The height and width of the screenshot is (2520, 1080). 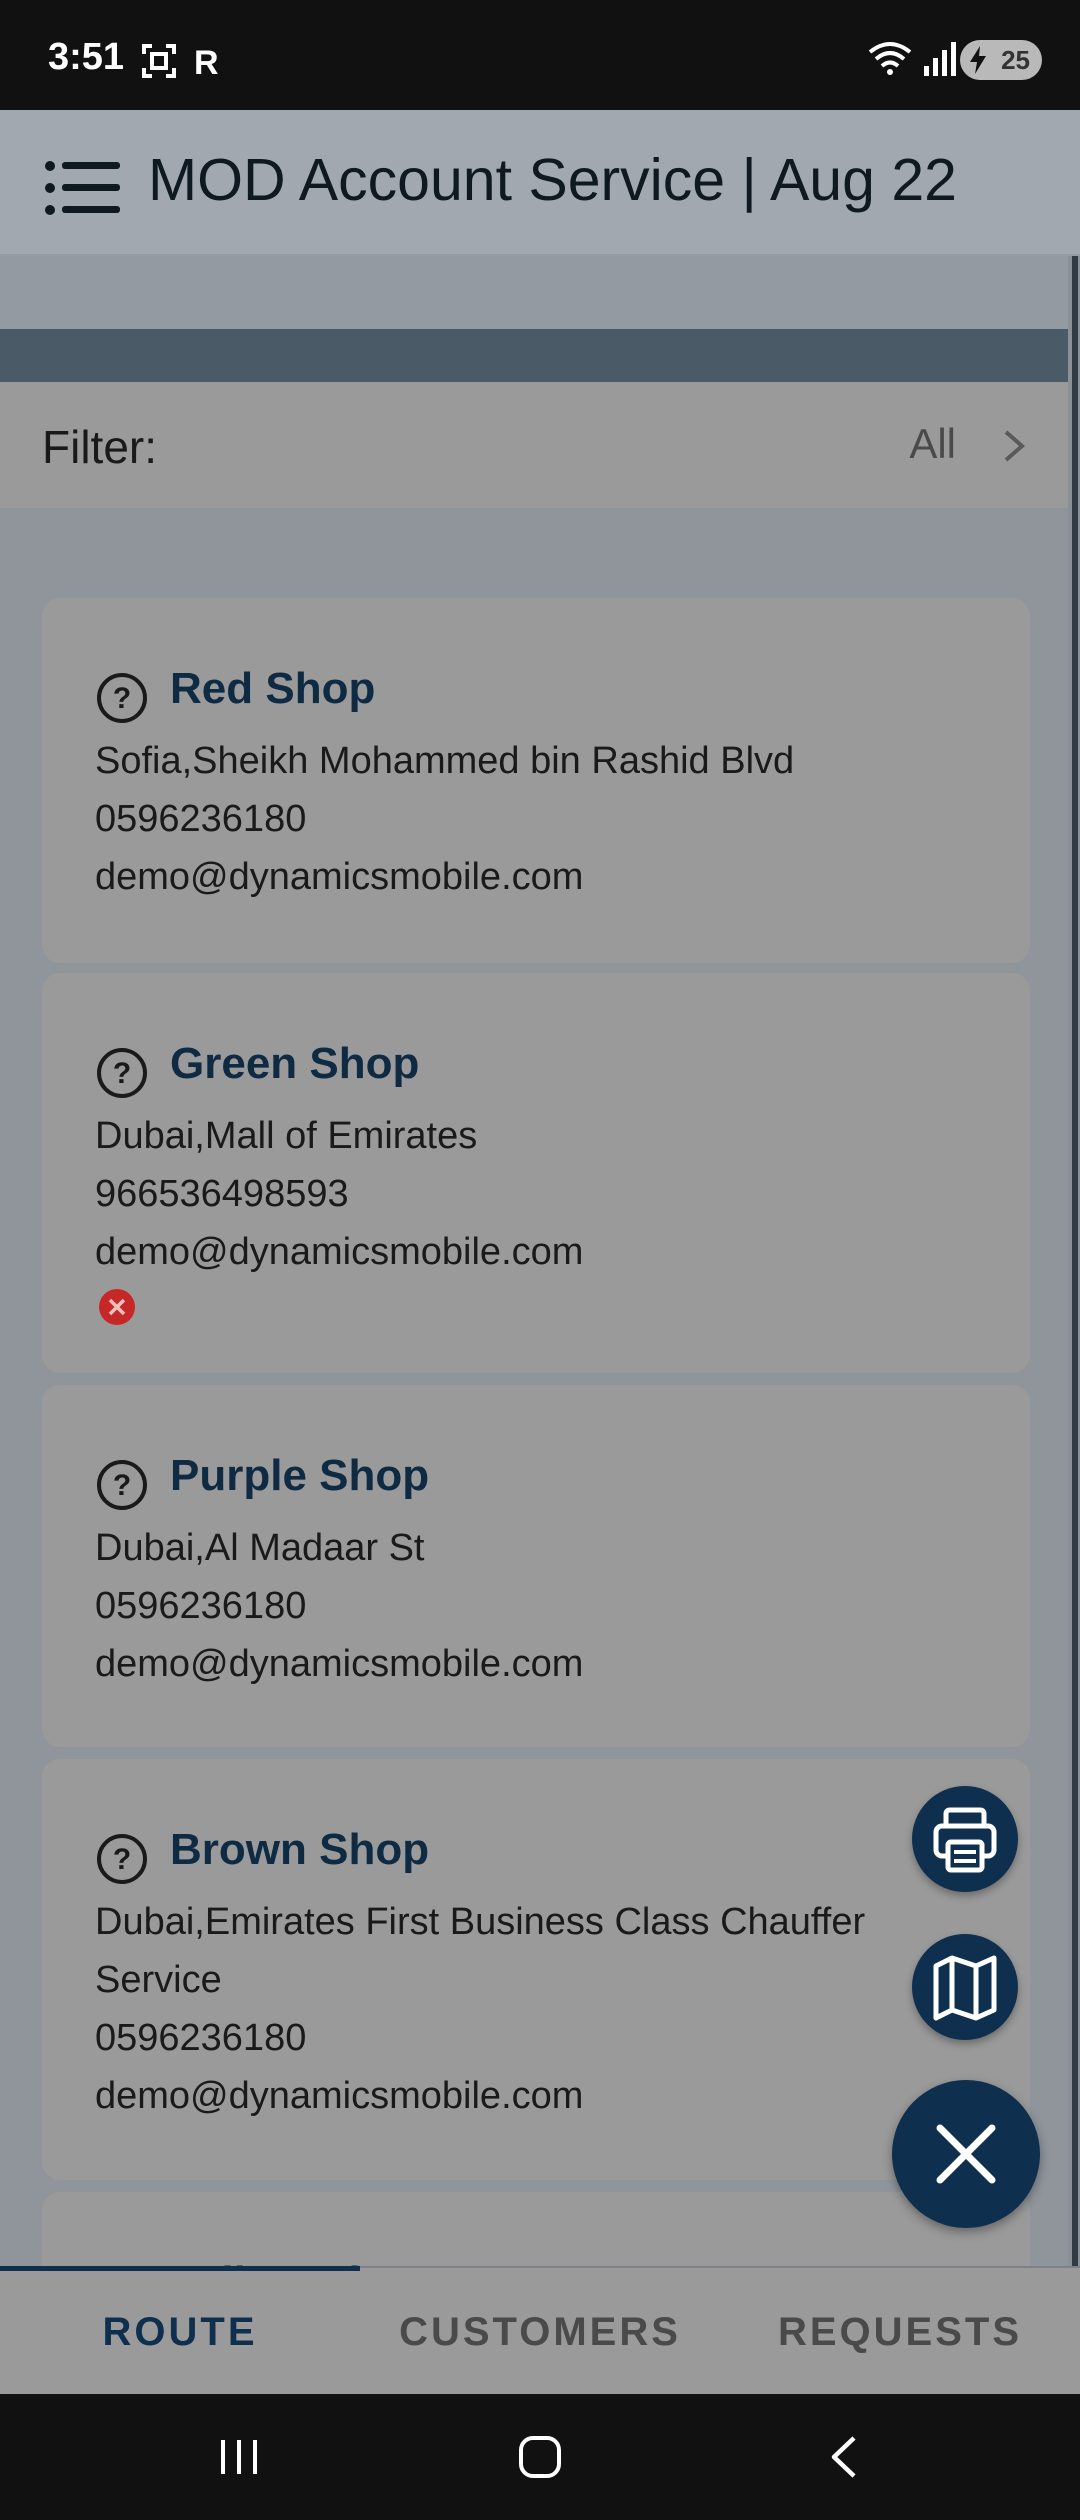 What do you see at coordinates (286, 1136) in the screenshot?
I see `customer-address: Dubai,Mall of Emirates` at bounding box center [286, 1136].